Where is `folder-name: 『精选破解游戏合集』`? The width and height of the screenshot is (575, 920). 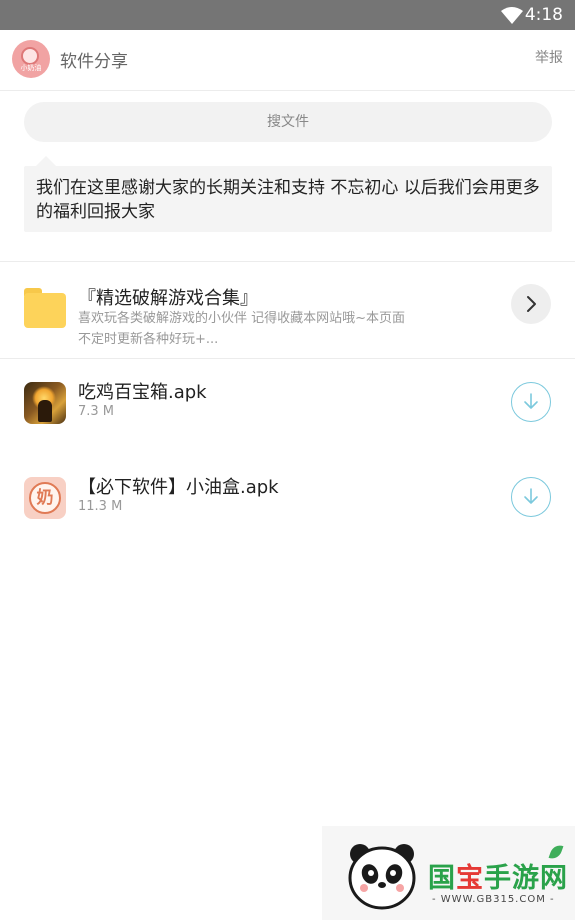
folder-name: 『精选破解游戏合集』 is located at coordinates (168, 298).